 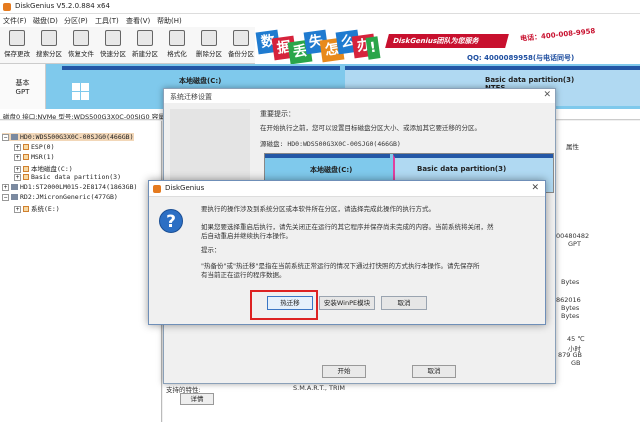 What do you see at coordinates (574, 244) in the screenshot?
I see `value: GPT` at bounding box center [574, 244].